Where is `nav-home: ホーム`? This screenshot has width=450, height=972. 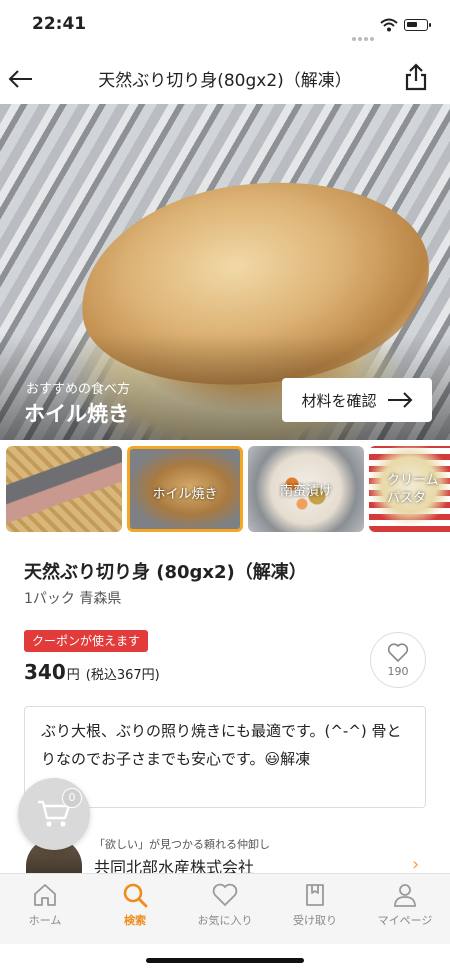
nav-home: ホーム is located at coordinates (45, 909).